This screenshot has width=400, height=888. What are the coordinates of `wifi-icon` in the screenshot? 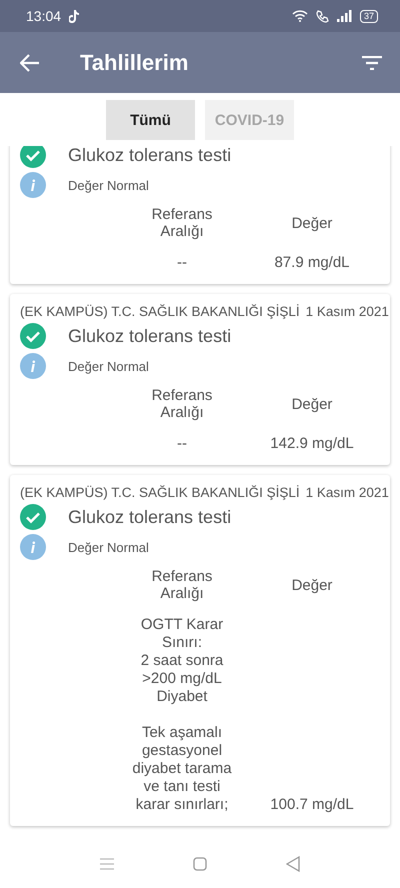 It's located at (300, 16).